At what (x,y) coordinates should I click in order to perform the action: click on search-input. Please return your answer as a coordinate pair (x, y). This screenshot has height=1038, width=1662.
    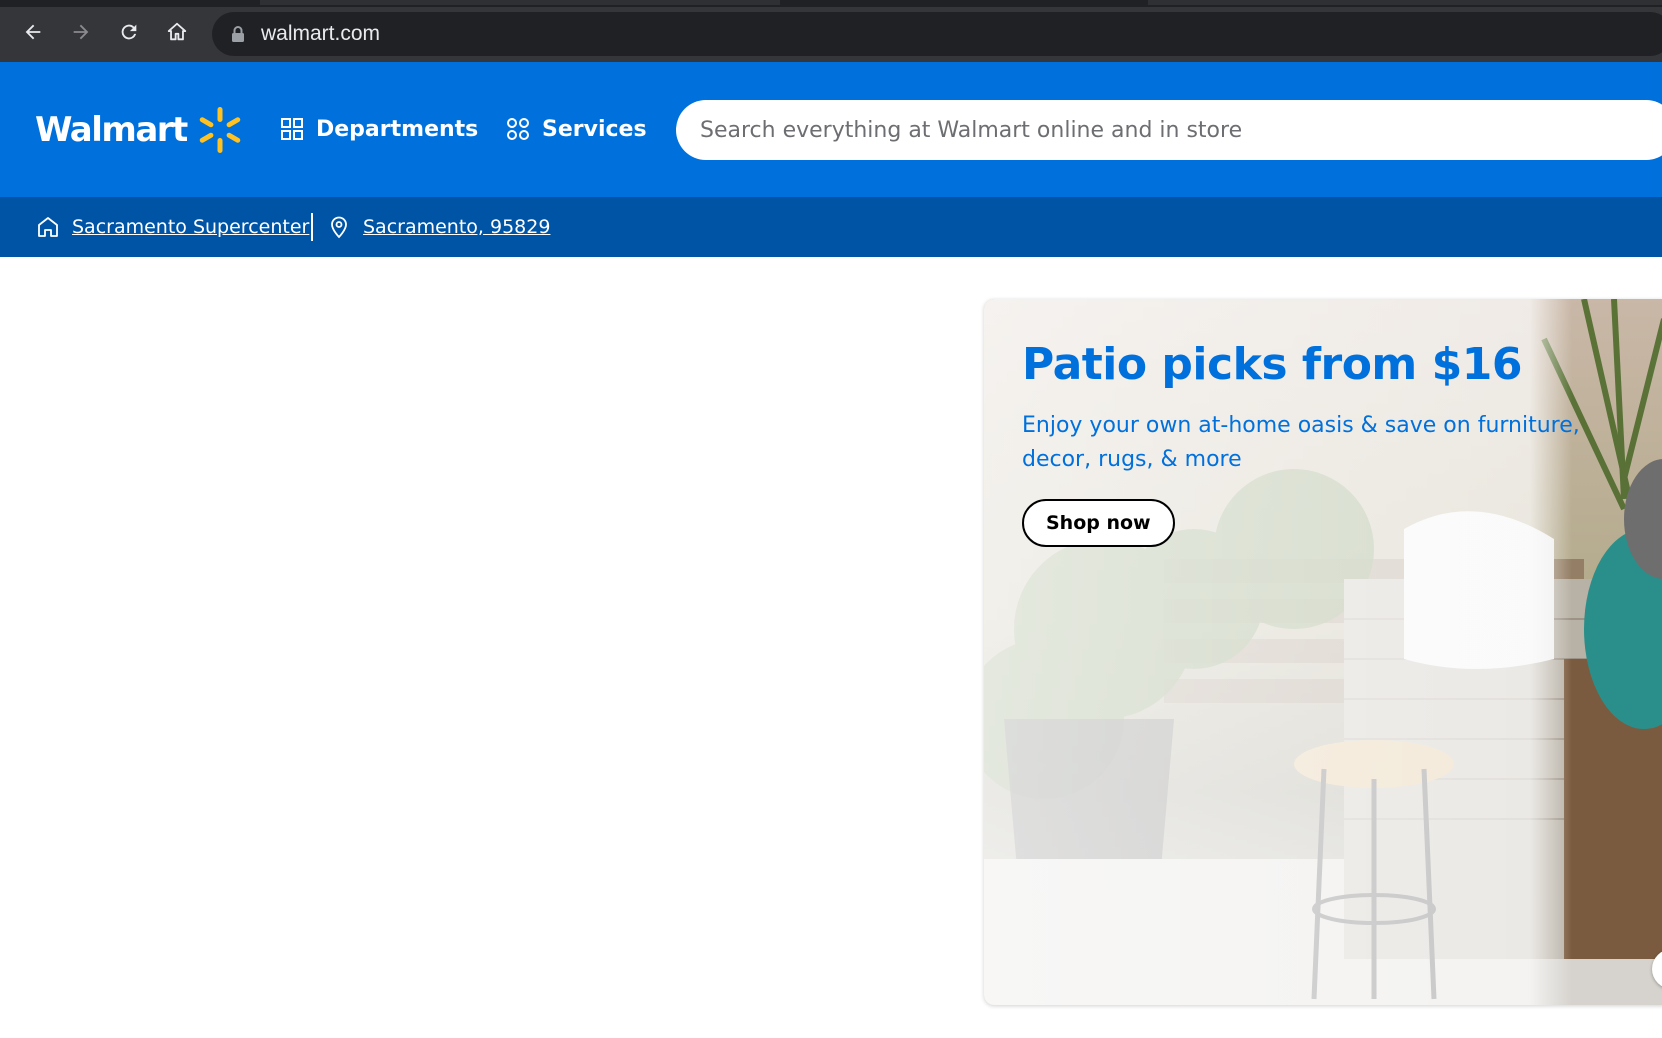
    Looking at the image, I should click on (1170, 130).